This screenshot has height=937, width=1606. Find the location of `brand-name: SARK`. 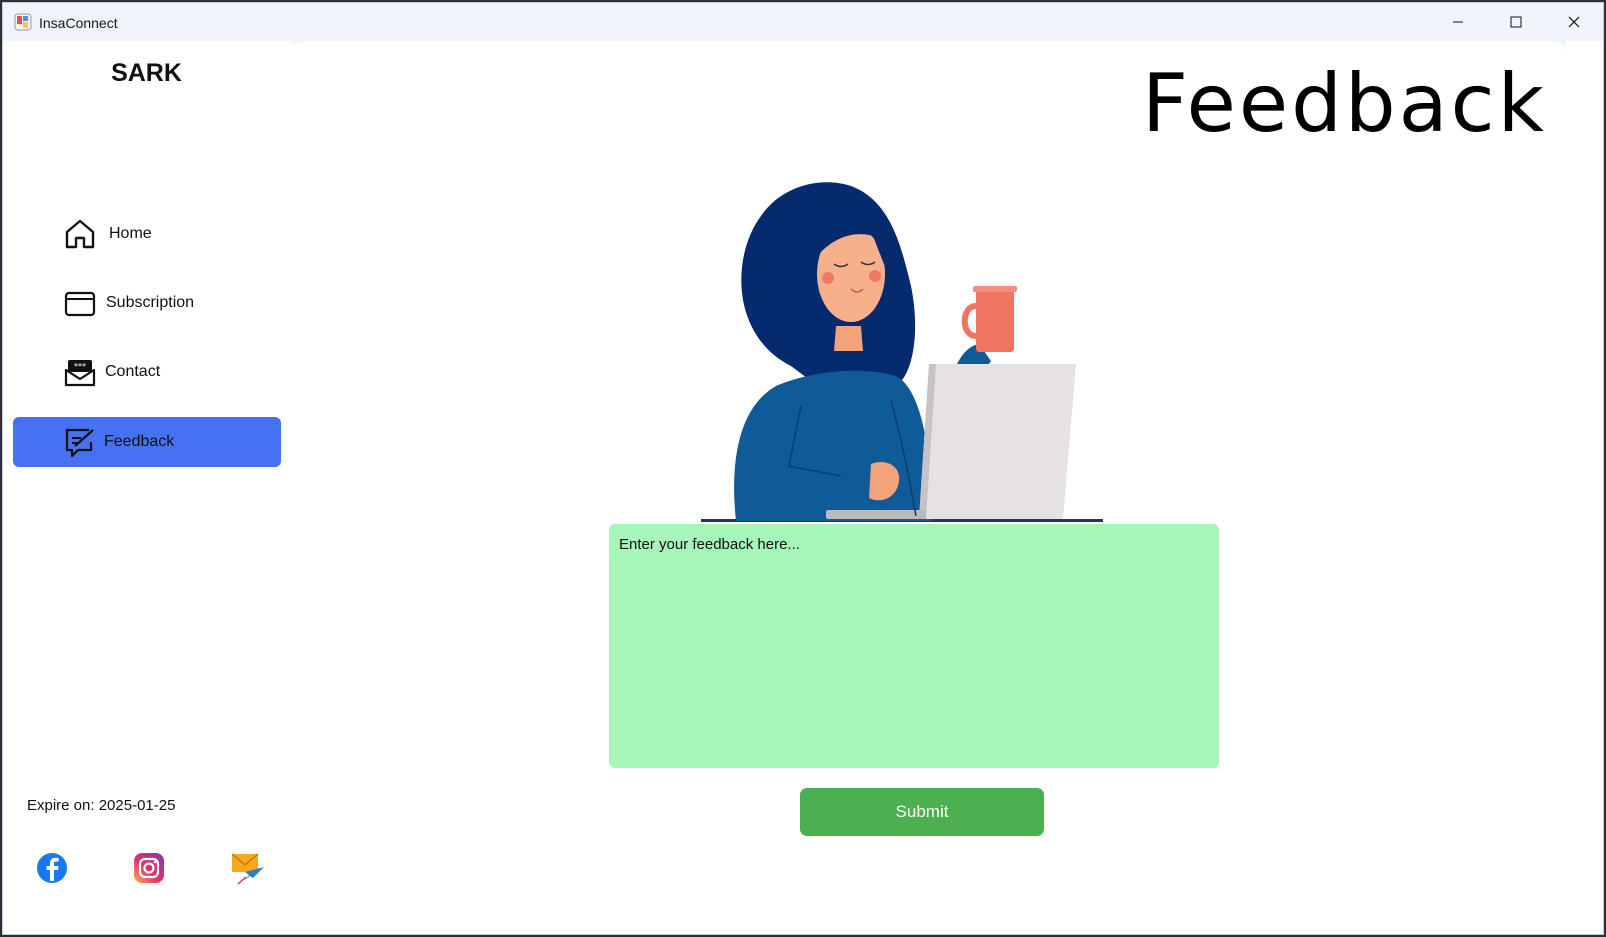

brand-name: SARK is located at coordinates (146, 73).